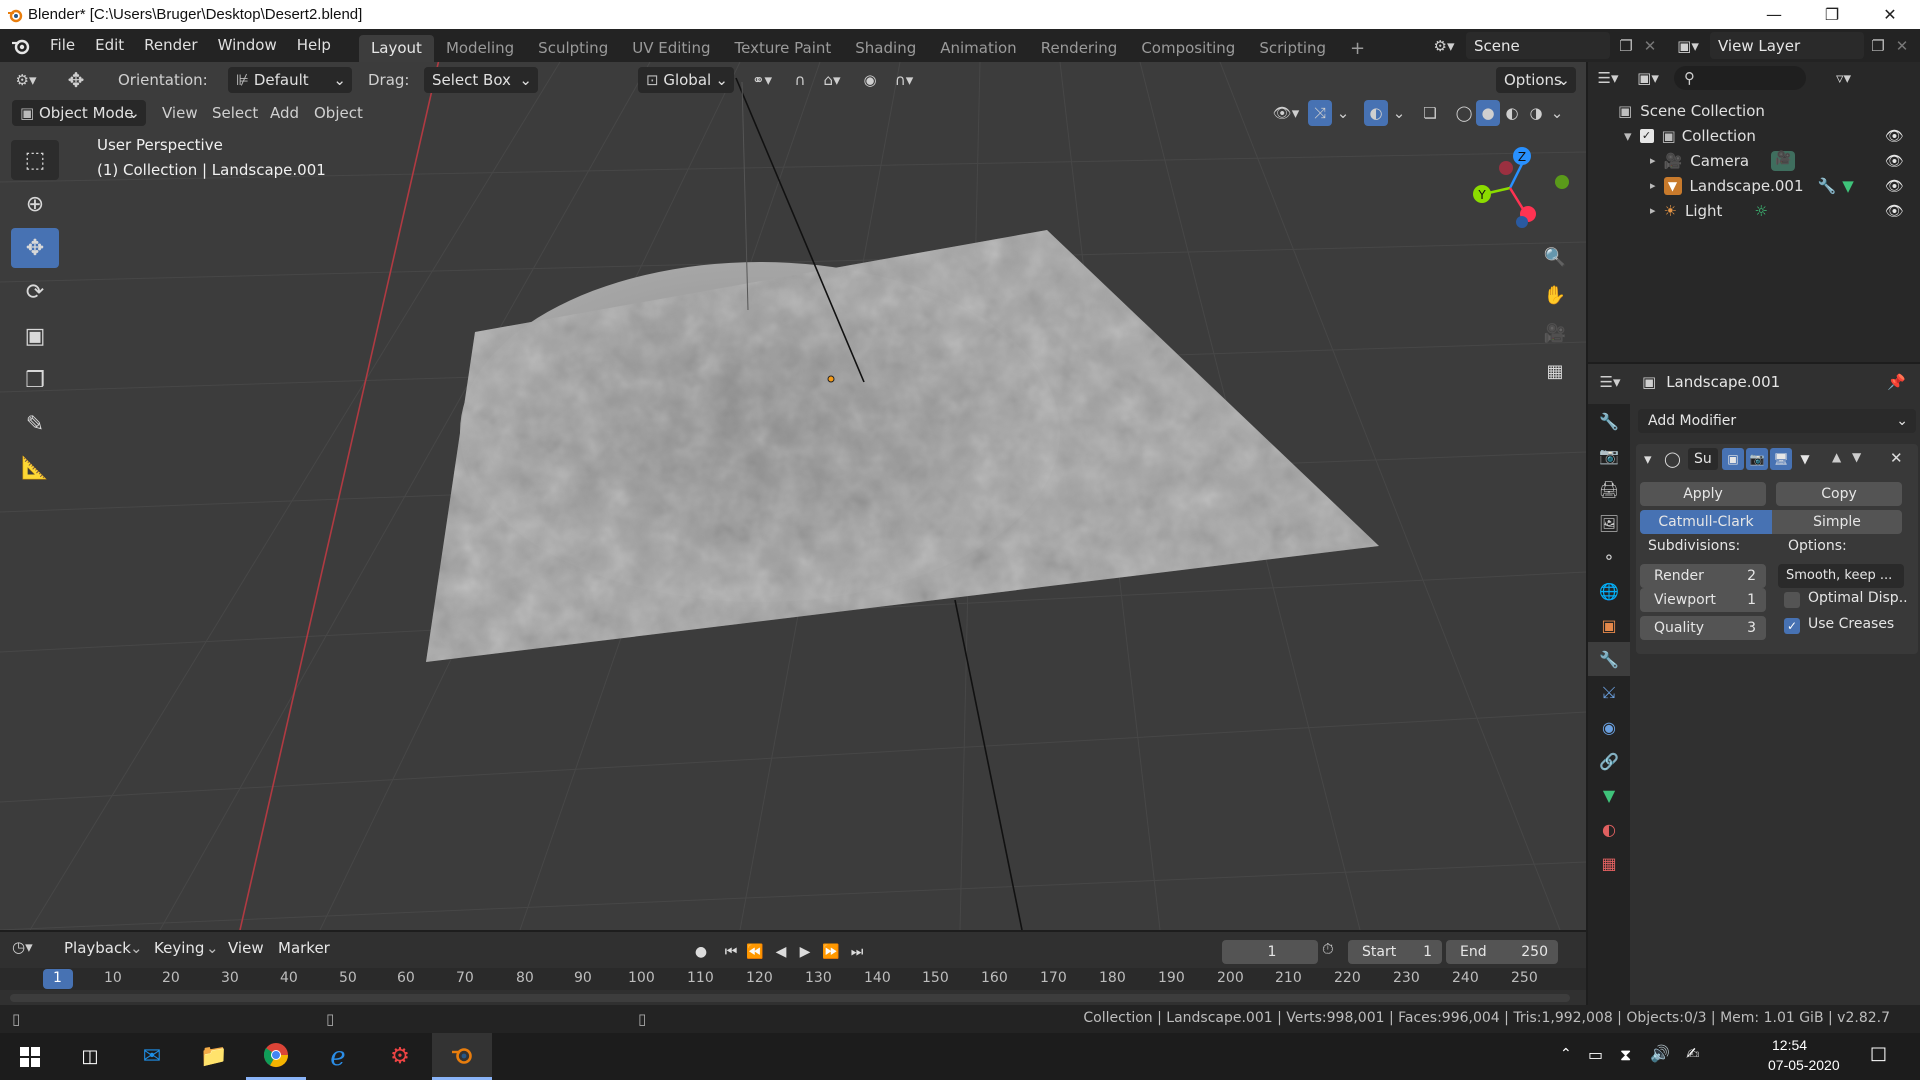 The height and width of the screenshot is (1080, 1920). I want to click on drag-dropdown: Select Box ⌄, so click(481, 79).